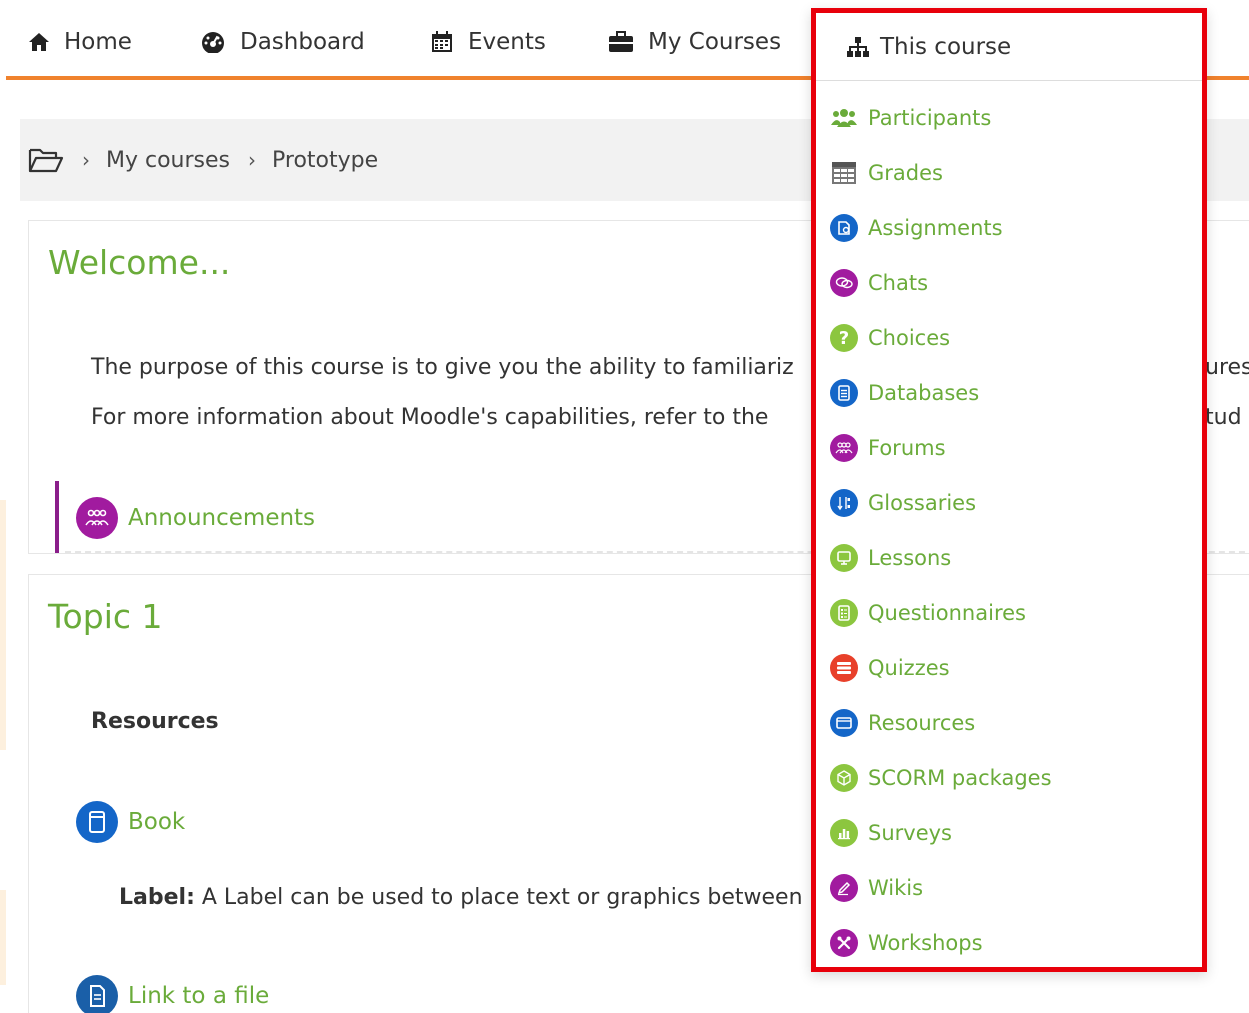 This screenshot has height=1013, width=1249. Describe the element at coordinates (907, 448) in the screenshot. I see `menu-item-label: Forums` at that location.